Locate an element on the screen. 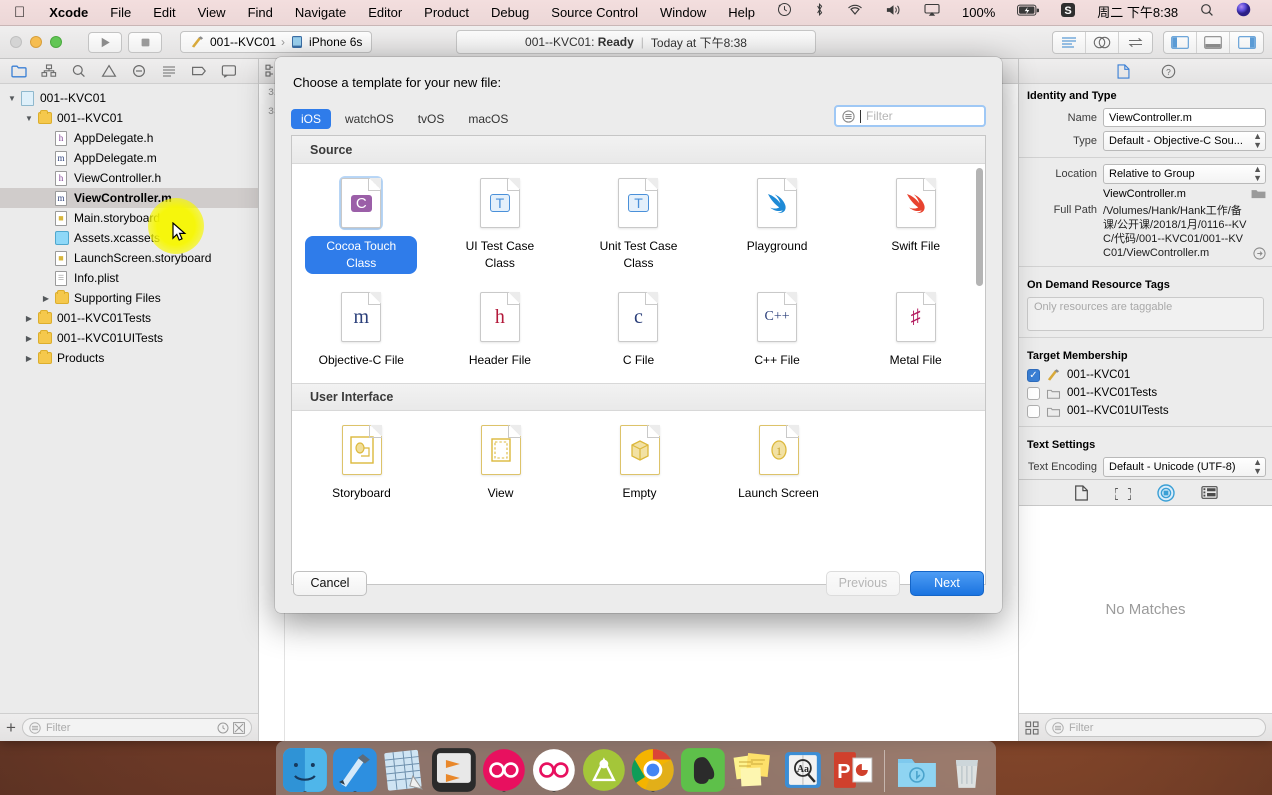 The image size is (1272, 795). platform-tab-bar: iOS watchOS tvOS macOS Filter is located at coordinates (638, 119).